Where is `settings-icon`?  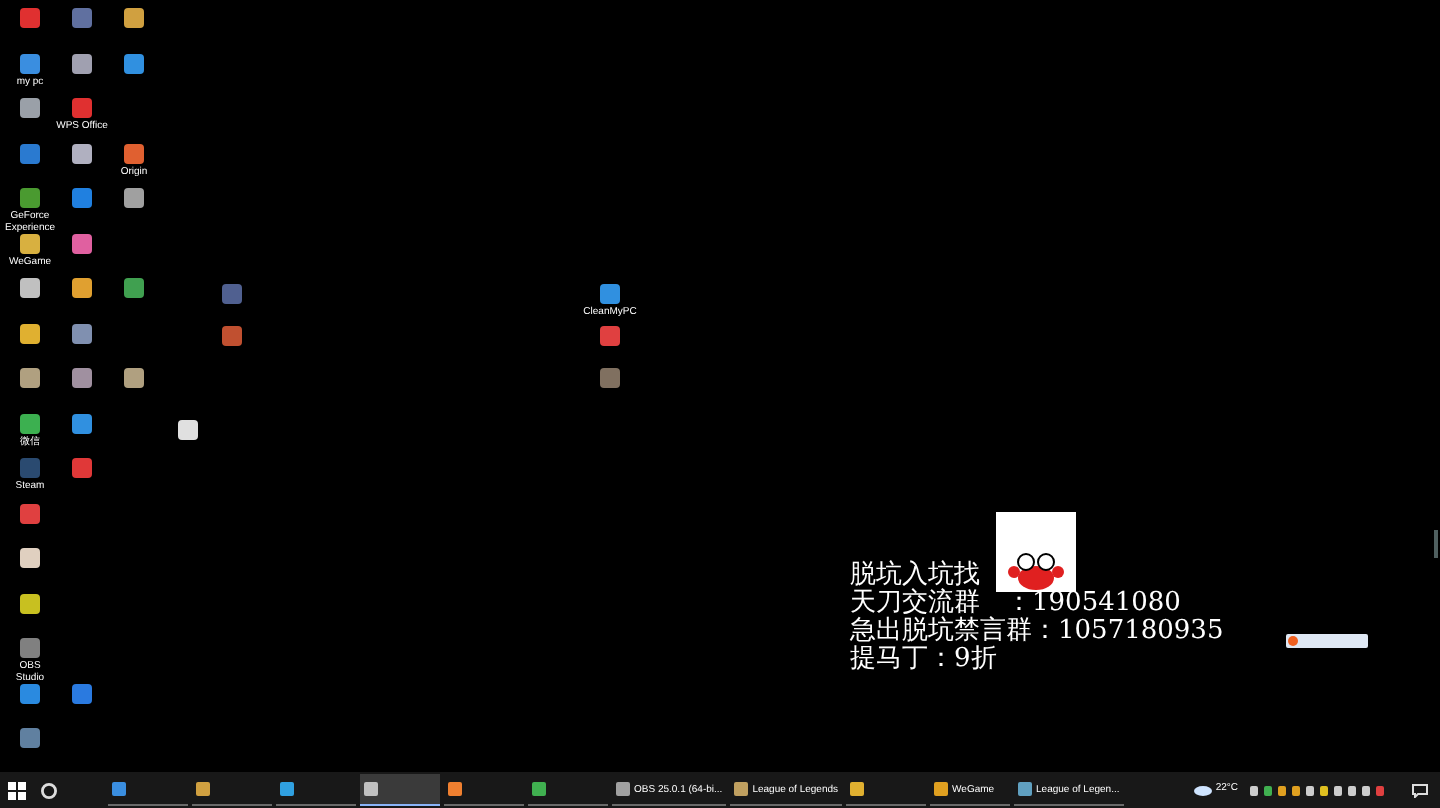
settings-icon is located at coordinates (49, 790).